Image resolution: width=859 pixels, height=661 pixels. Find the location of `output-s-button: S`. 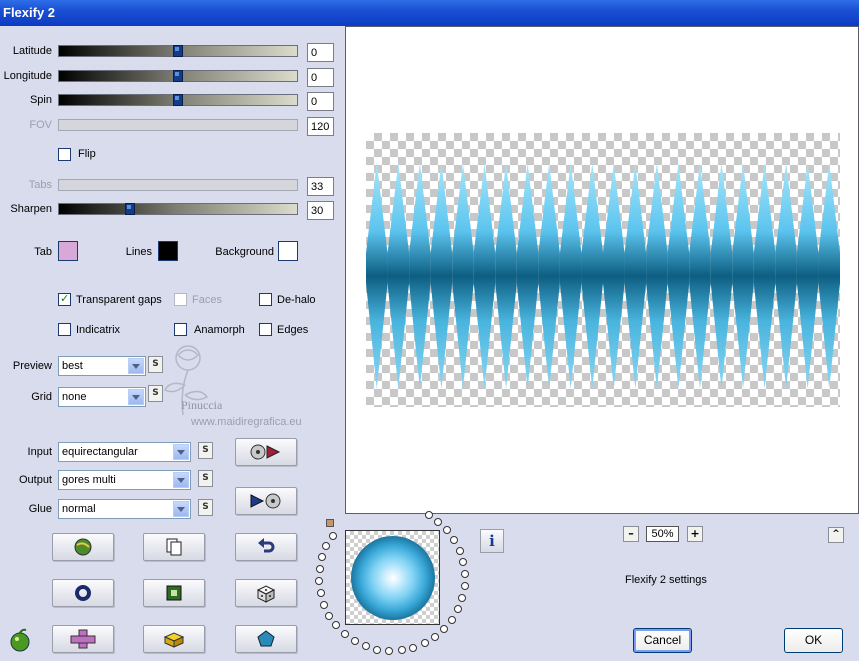

output-s-button: S is located at coordinates (205, 478).